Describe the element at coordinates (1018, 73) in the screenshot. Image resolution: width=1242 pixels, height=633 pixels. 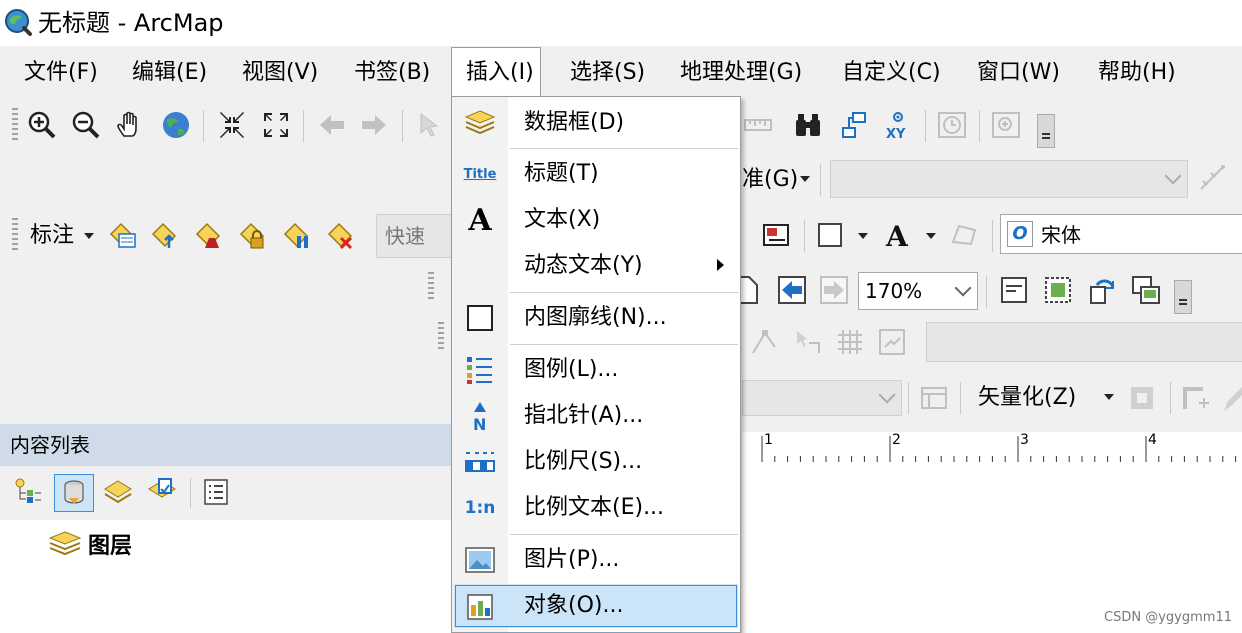
I see `menu-windows: 窗口(W)` at that location.